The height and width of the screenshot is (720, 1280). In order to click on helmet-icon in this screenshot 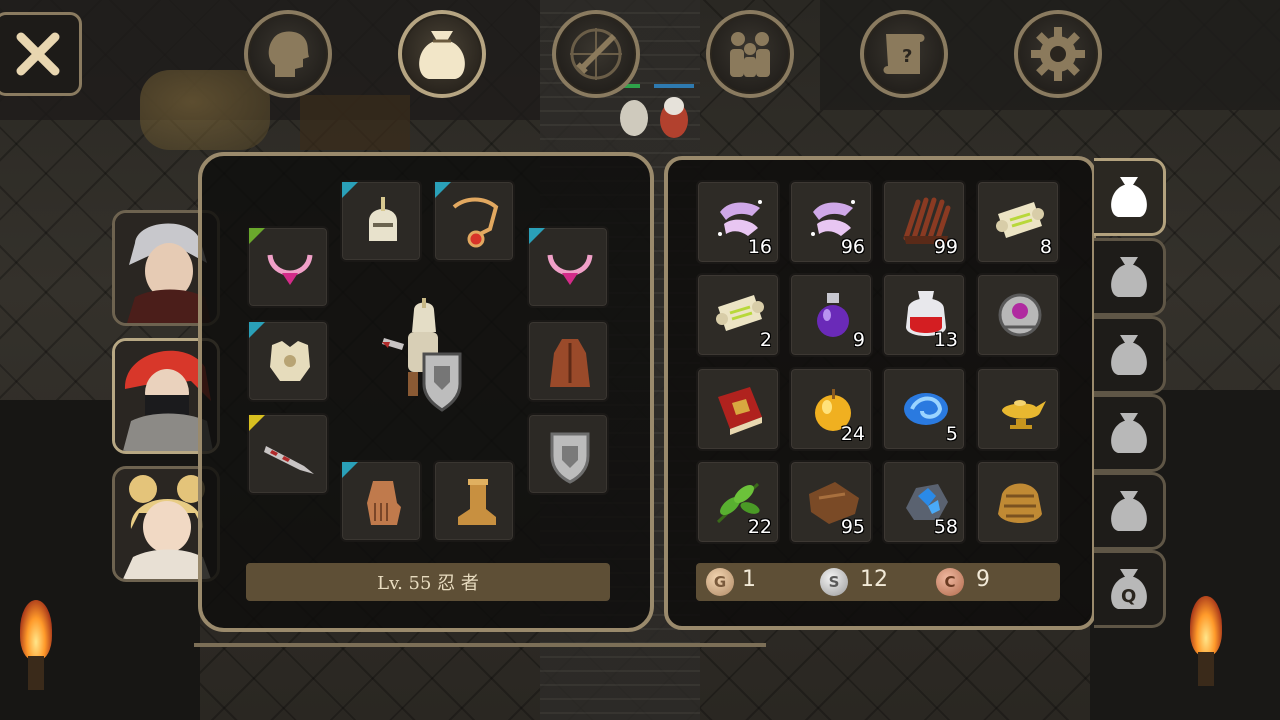, I will do `click(383, 219)`.